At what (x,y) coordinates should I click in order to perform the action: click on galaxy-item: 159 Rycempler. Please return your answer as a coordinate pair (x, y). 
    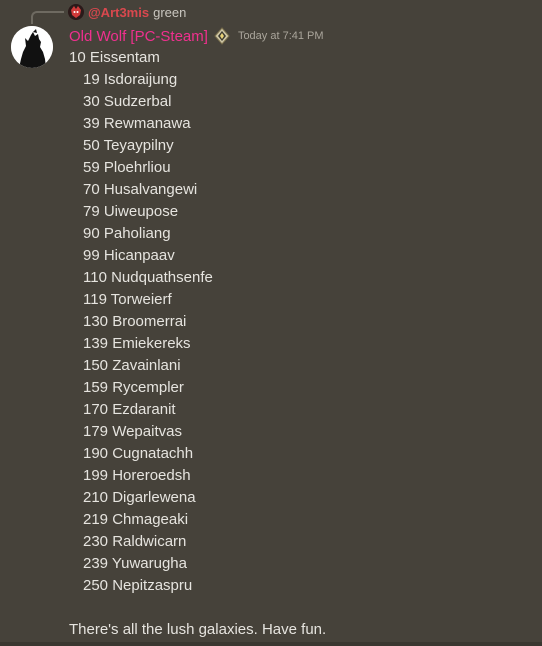
    Looking at the image, I should click on (133, 387).